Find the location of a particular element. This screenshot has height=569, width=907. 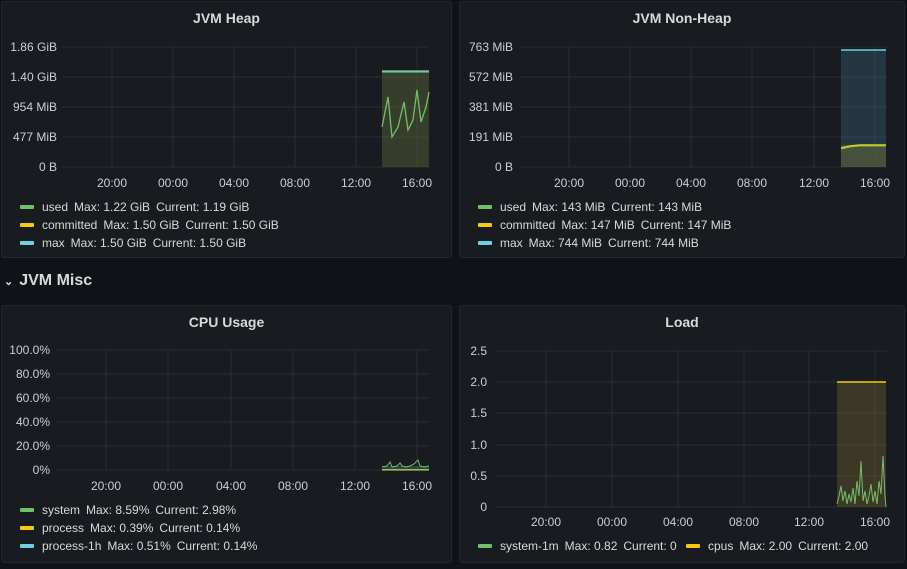

row-title: JVM Misc is located at coordinates (56, 280).